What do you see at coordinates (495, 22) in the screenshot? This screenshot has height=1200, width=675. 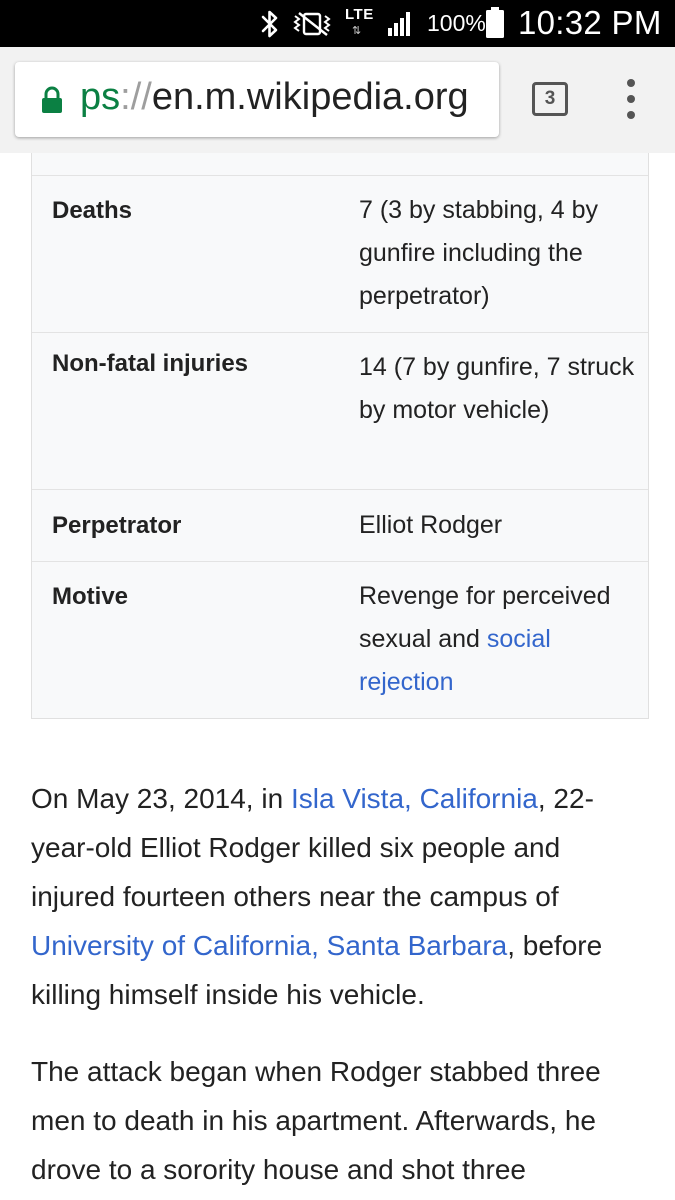 I see `battery-icon` at bounding box center [495, 22].